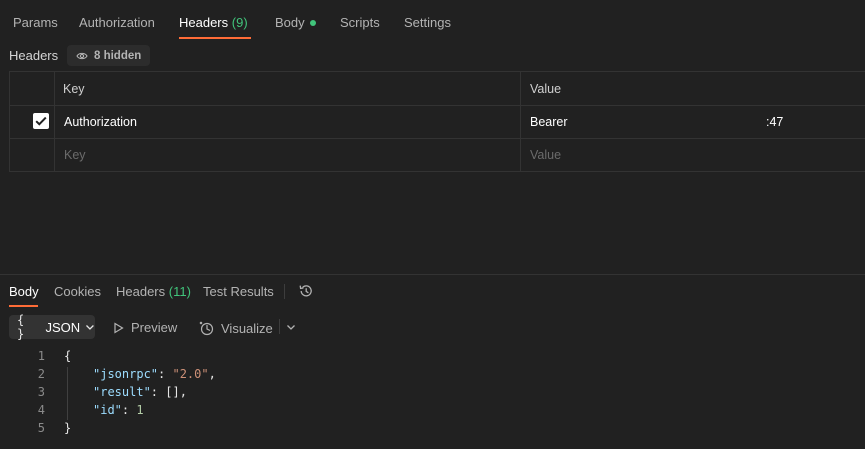  Describe the element at coordinates (549, 122) in the screenshot. I see `header-value-cell: Bearer` at that location.